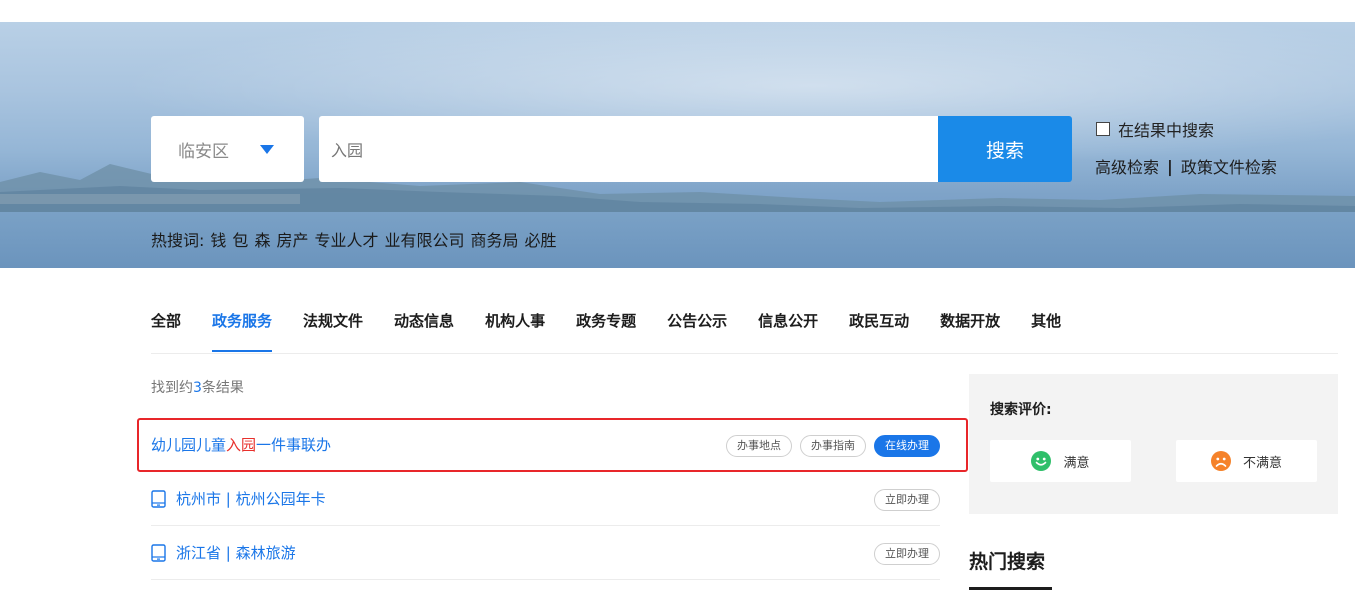 The height and width of the screenshot is (590, 1355). What do you see at coordinates (1262, 463) in the screenshot?
I see `unsatisfied-label: 不满意` at bounding box center [1262, 463].